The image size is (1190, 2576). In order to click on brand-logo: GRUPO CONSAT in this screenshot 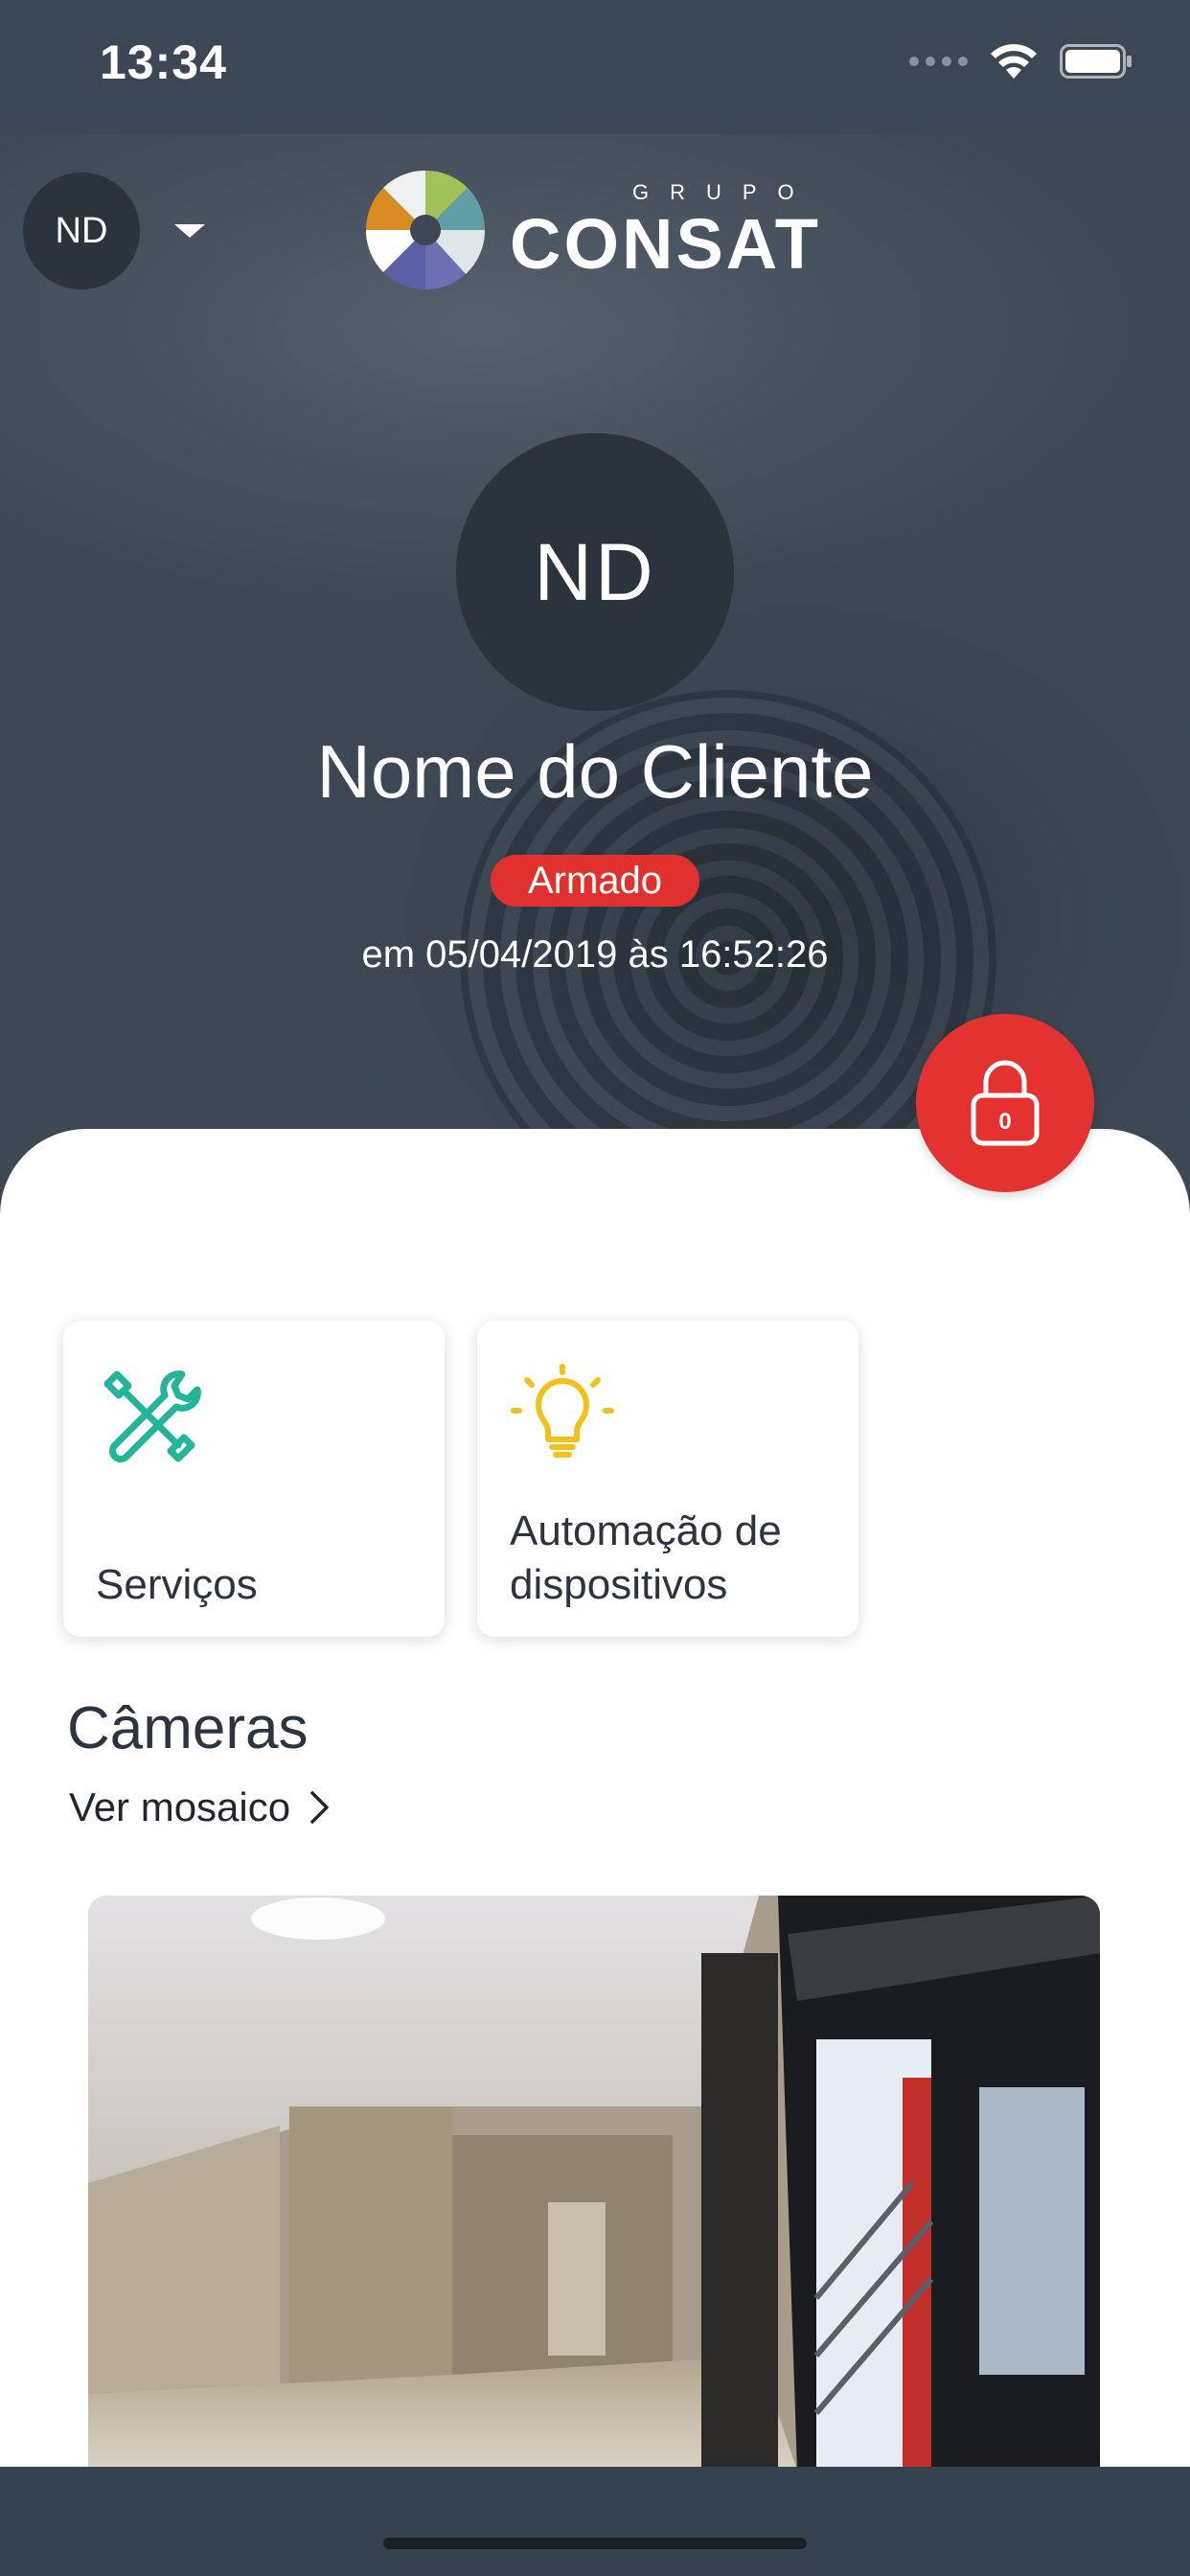, I will do `click(590, 230)`.